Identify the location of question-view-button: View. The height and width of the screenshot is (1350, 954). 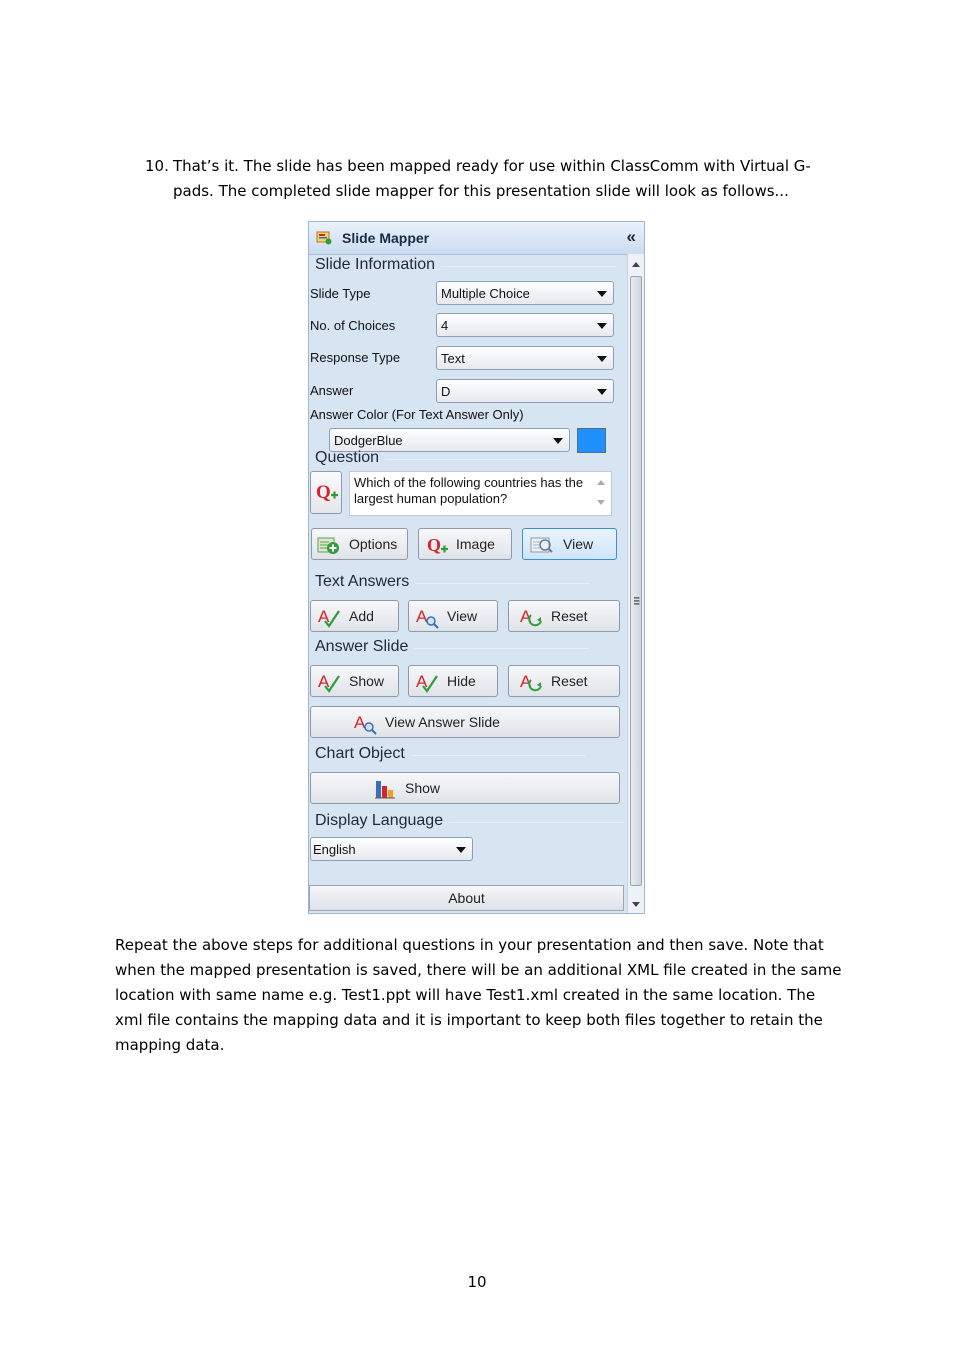
(569, 544).